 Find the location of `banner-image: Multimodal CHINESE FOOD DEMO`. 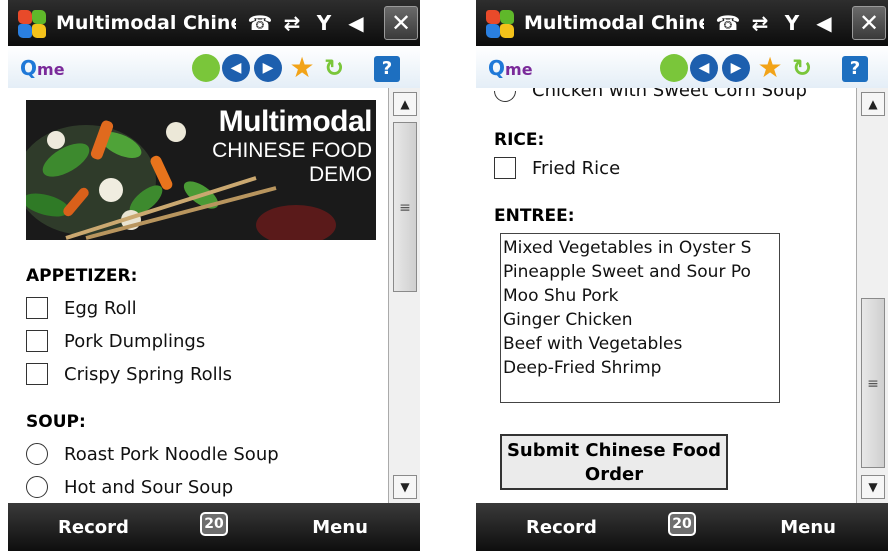

banner-image: Multimodal CHINESE FOOD DEMO is located at coordinates (201, 170).